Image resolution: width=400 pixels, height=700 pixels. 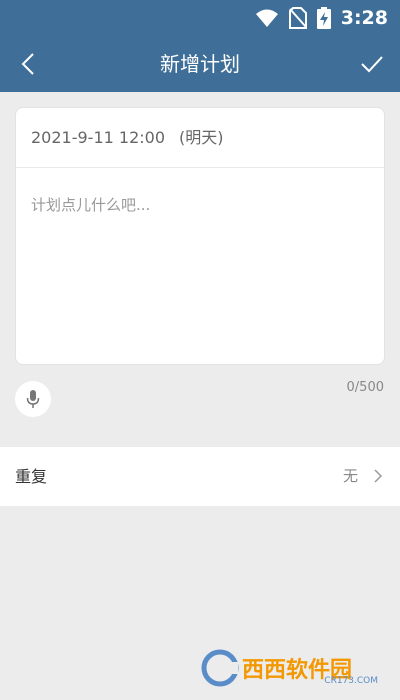 I want to click on microphone-icon, so click(x=33, y=399).